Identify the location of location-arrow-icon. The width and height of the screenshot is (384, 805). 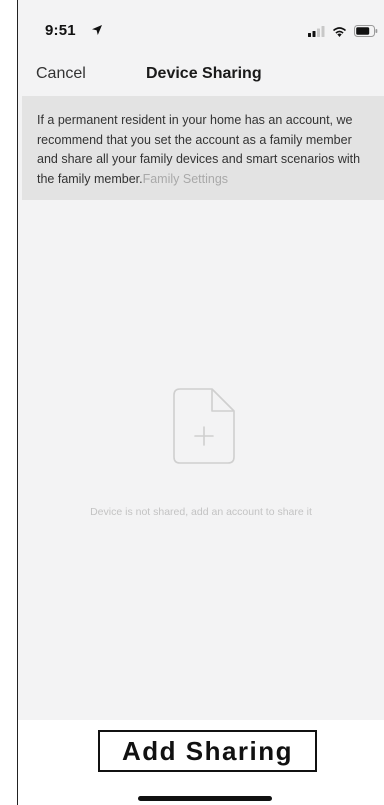
(97, 30).